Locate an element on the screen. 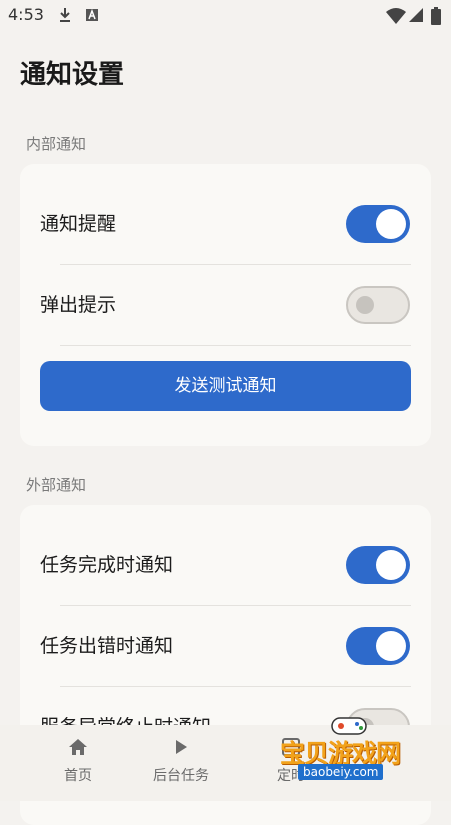  nav-item-background-tasks: 后台任务 is located at coordinates (181, 763).